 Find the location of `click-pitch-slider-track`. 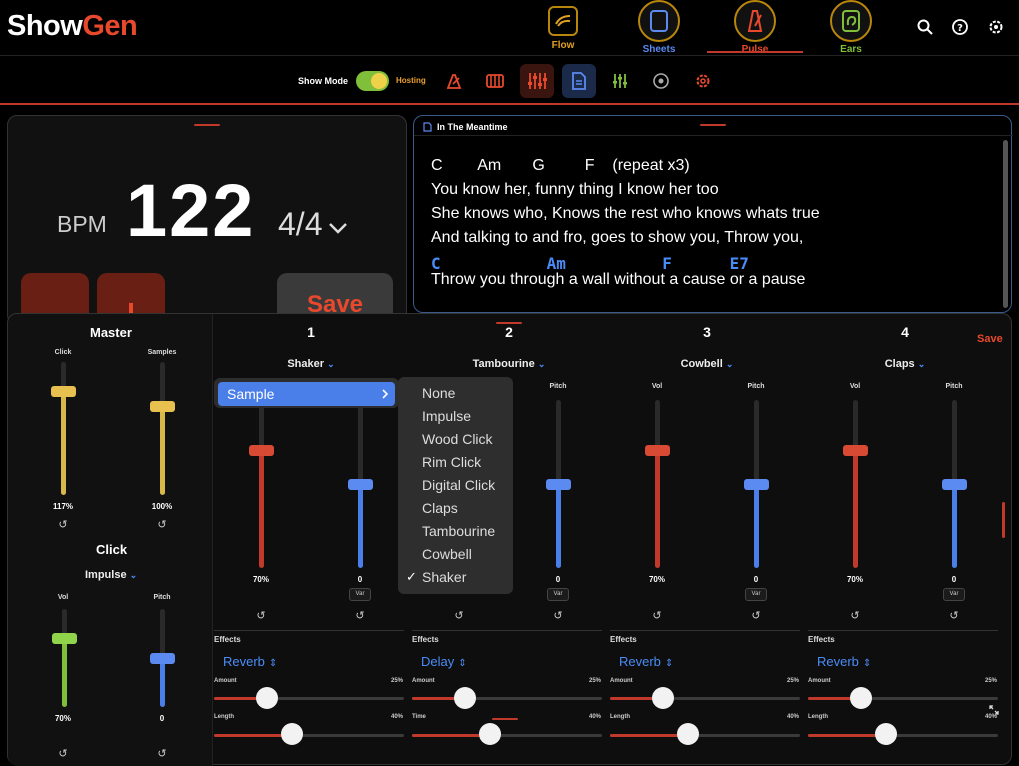

click-pitch-slider-track is located at coordinates (162, 658).